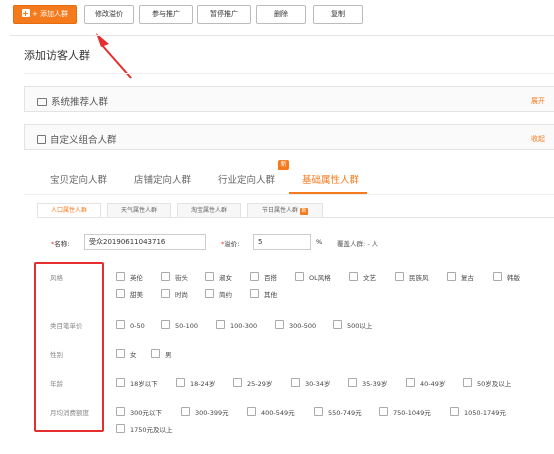 The height and width of the screenshot is (454, 554). What do you see at coordinates (224, 14) in the screenshot?
I see `pause-promotion-button: 暂停推广` at bounding box center [224, 14].